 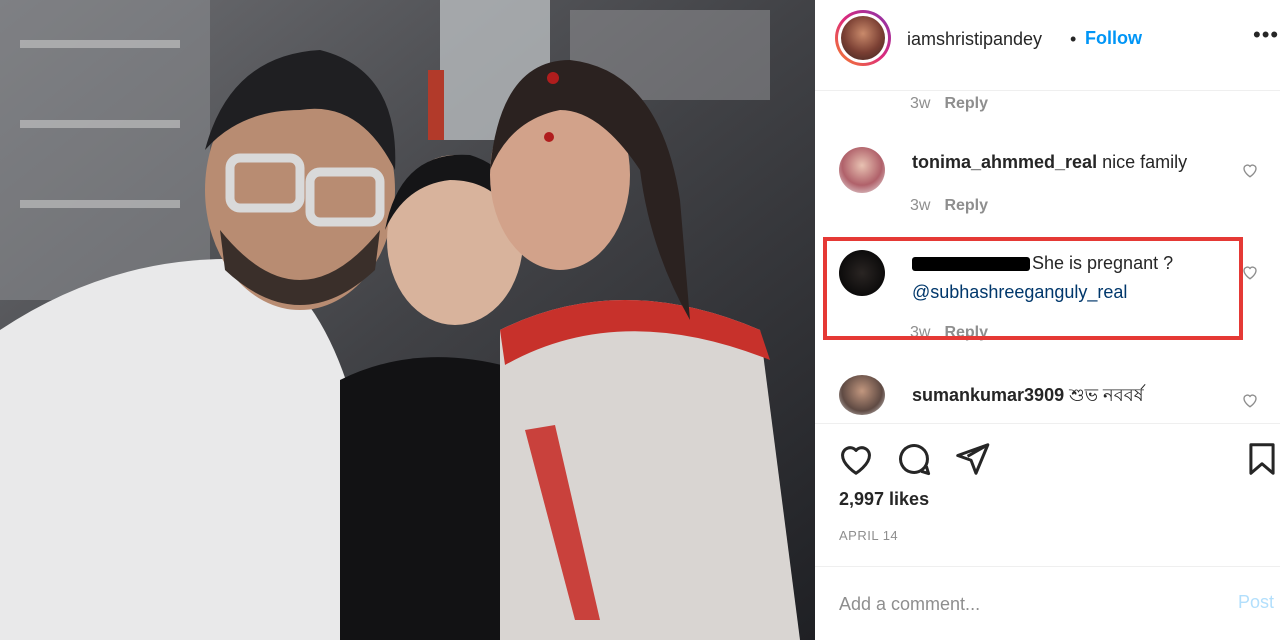 What do you see at coordinates (1113, 38) in the screenshot?
I see `follow-button: Follow` at bounding box center [1113, 38].